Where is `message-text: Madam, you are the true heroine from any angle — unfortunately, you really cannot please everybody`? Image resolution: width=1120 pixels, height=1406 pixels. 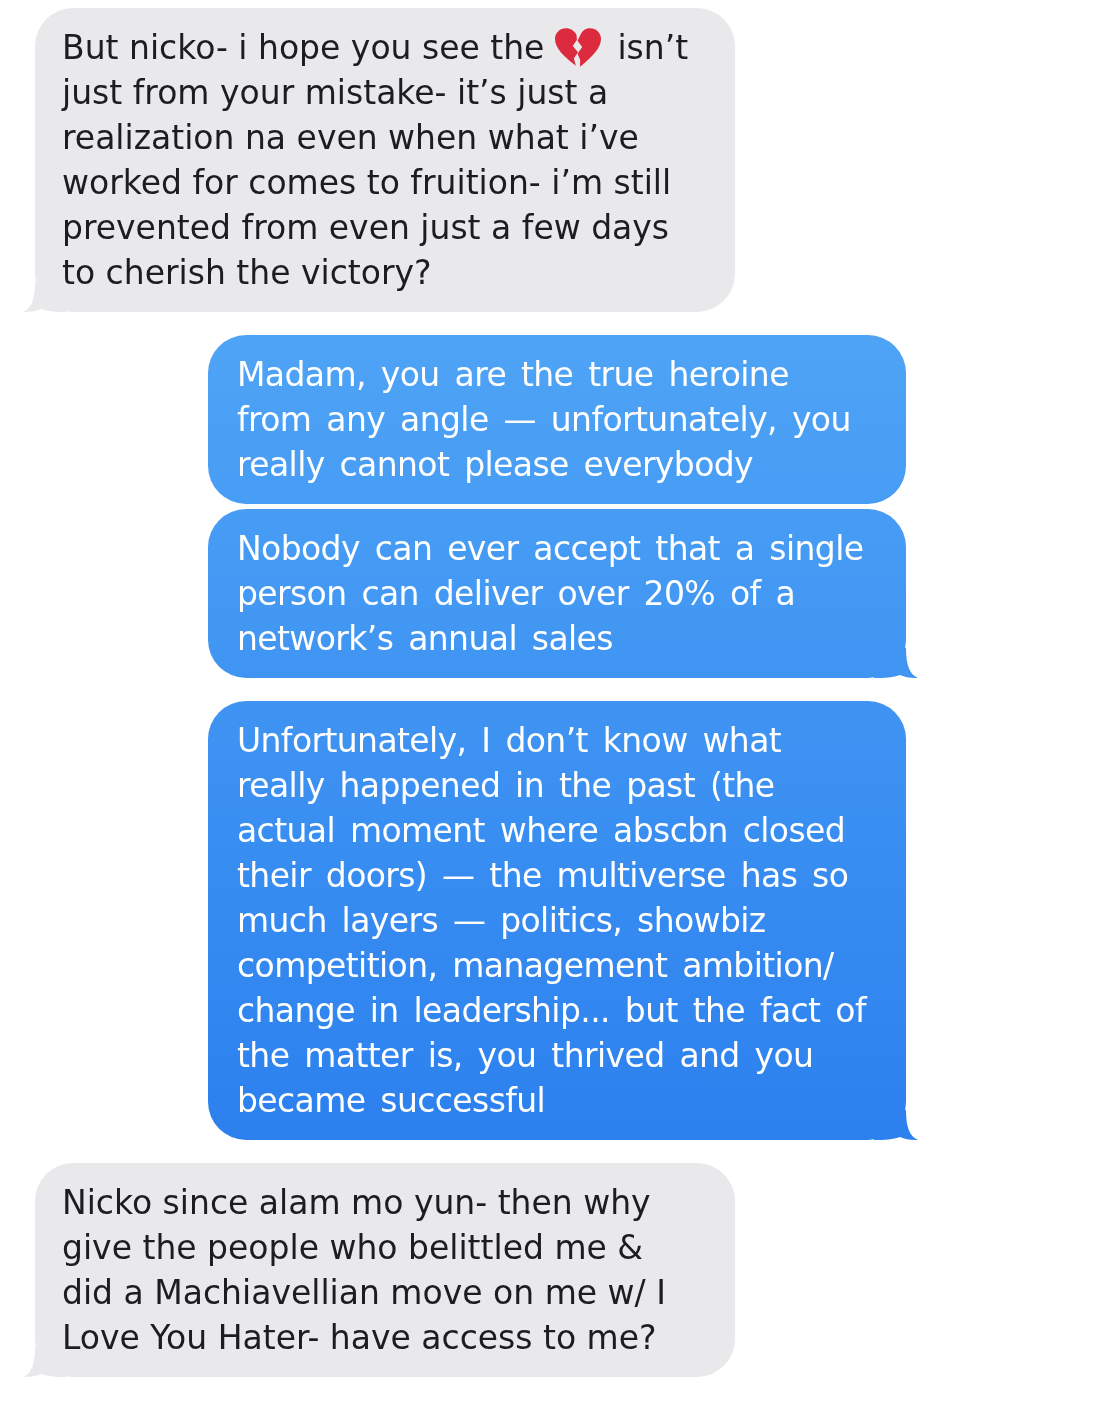 message-text: Madam, you are the true heroine from any angle — unfortunately, you really cannot please everybody is located at coordinates (544, 420).